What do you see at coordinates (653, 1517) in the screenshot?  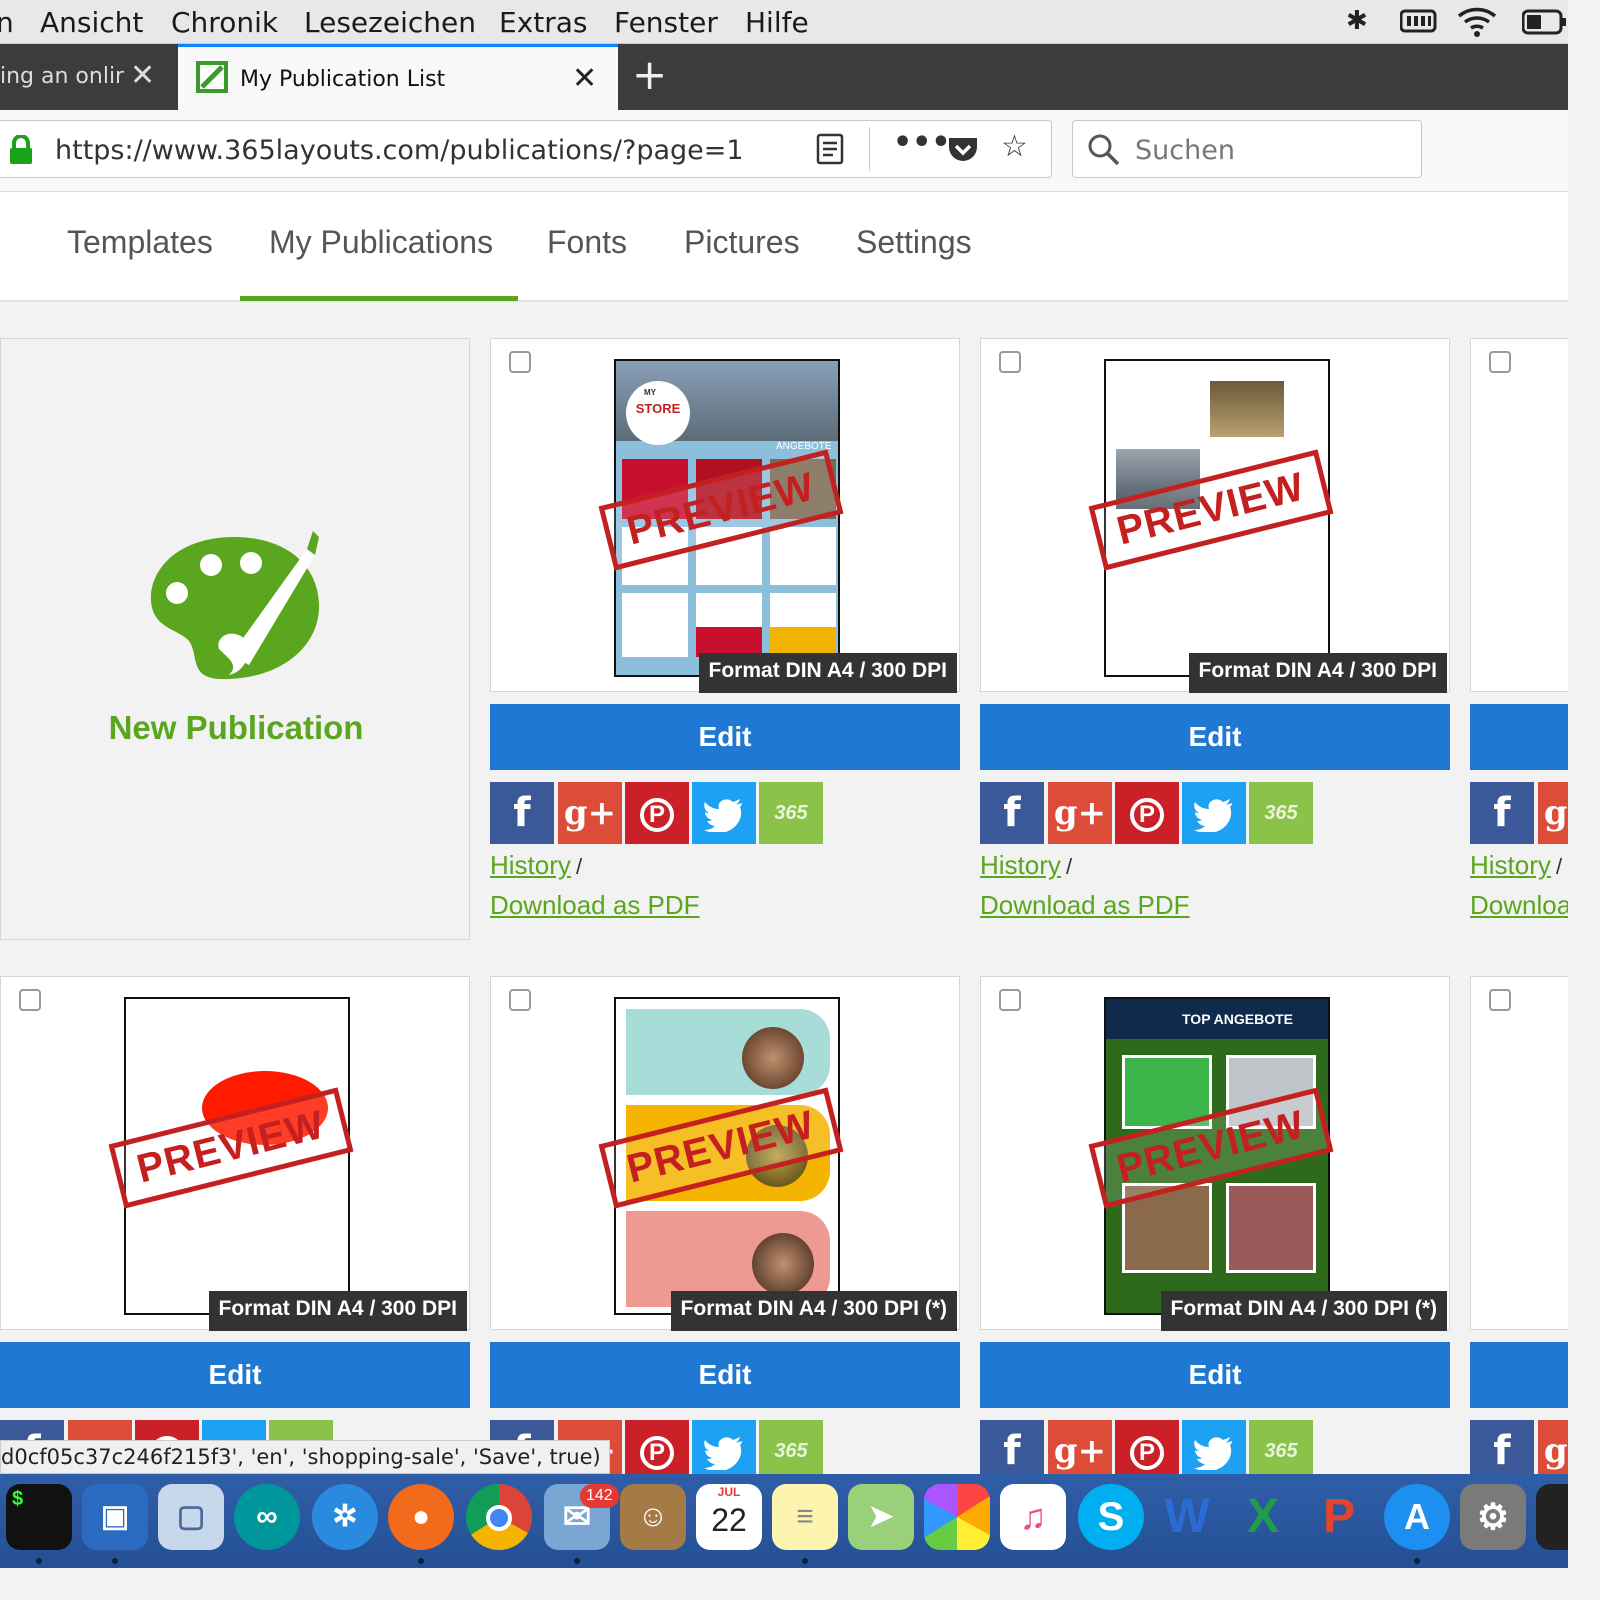 I see `contacts-icon: ☺` at bounding box center [653, 1517].